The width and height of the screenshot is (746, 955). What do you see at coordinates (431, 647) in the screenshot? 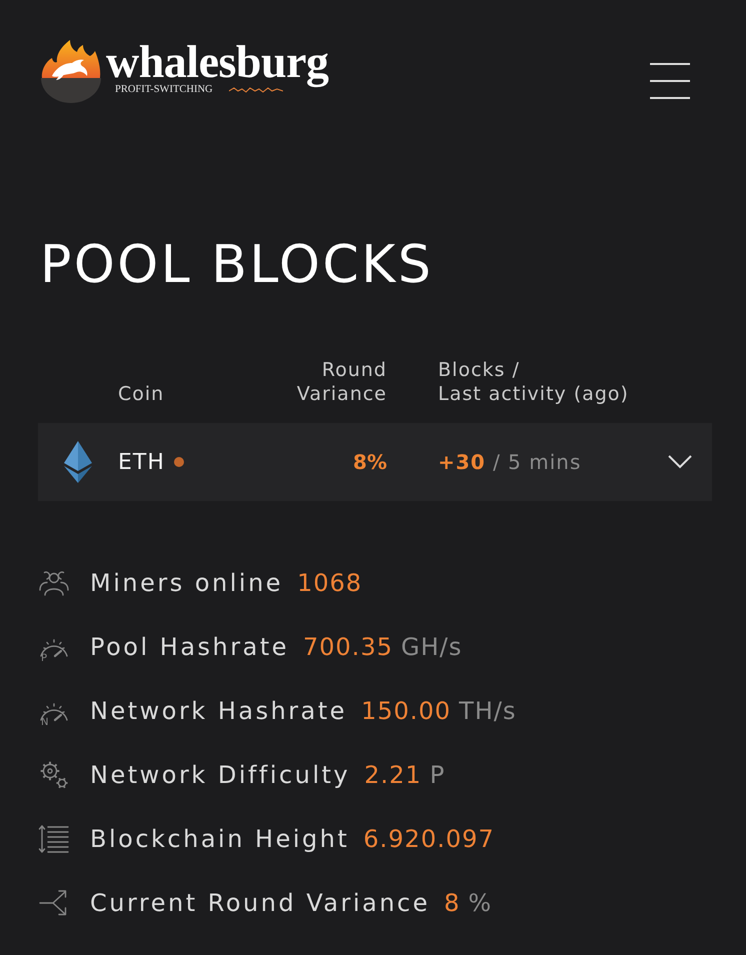
I see `stat-unit: GH/s` at bounding box center [431, 647].